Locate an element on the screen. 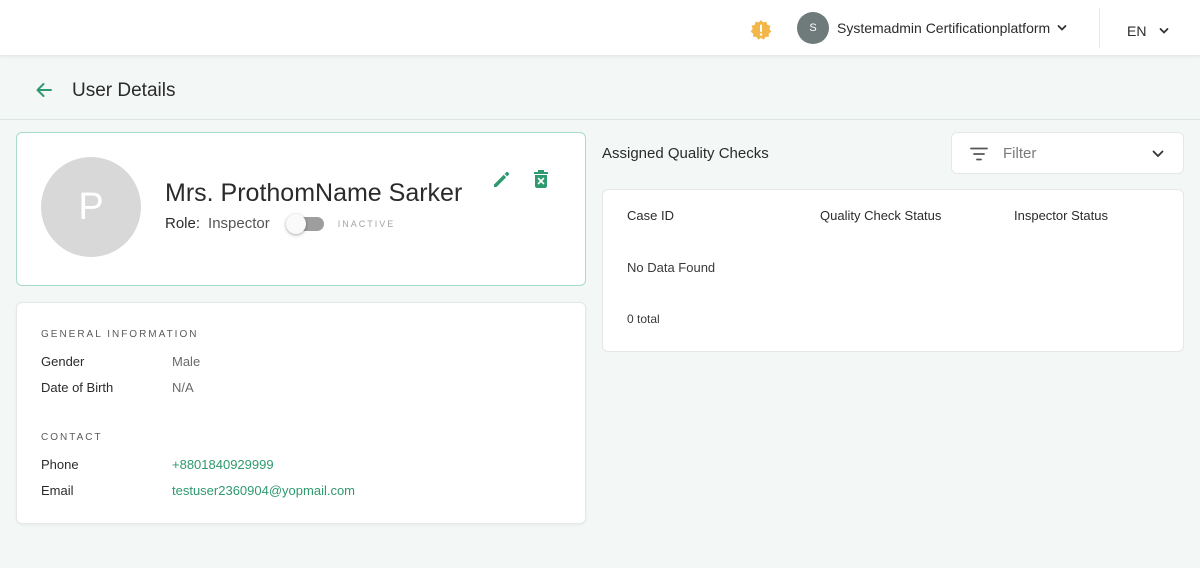  toggle-knob is located at coordinates (295, 223).